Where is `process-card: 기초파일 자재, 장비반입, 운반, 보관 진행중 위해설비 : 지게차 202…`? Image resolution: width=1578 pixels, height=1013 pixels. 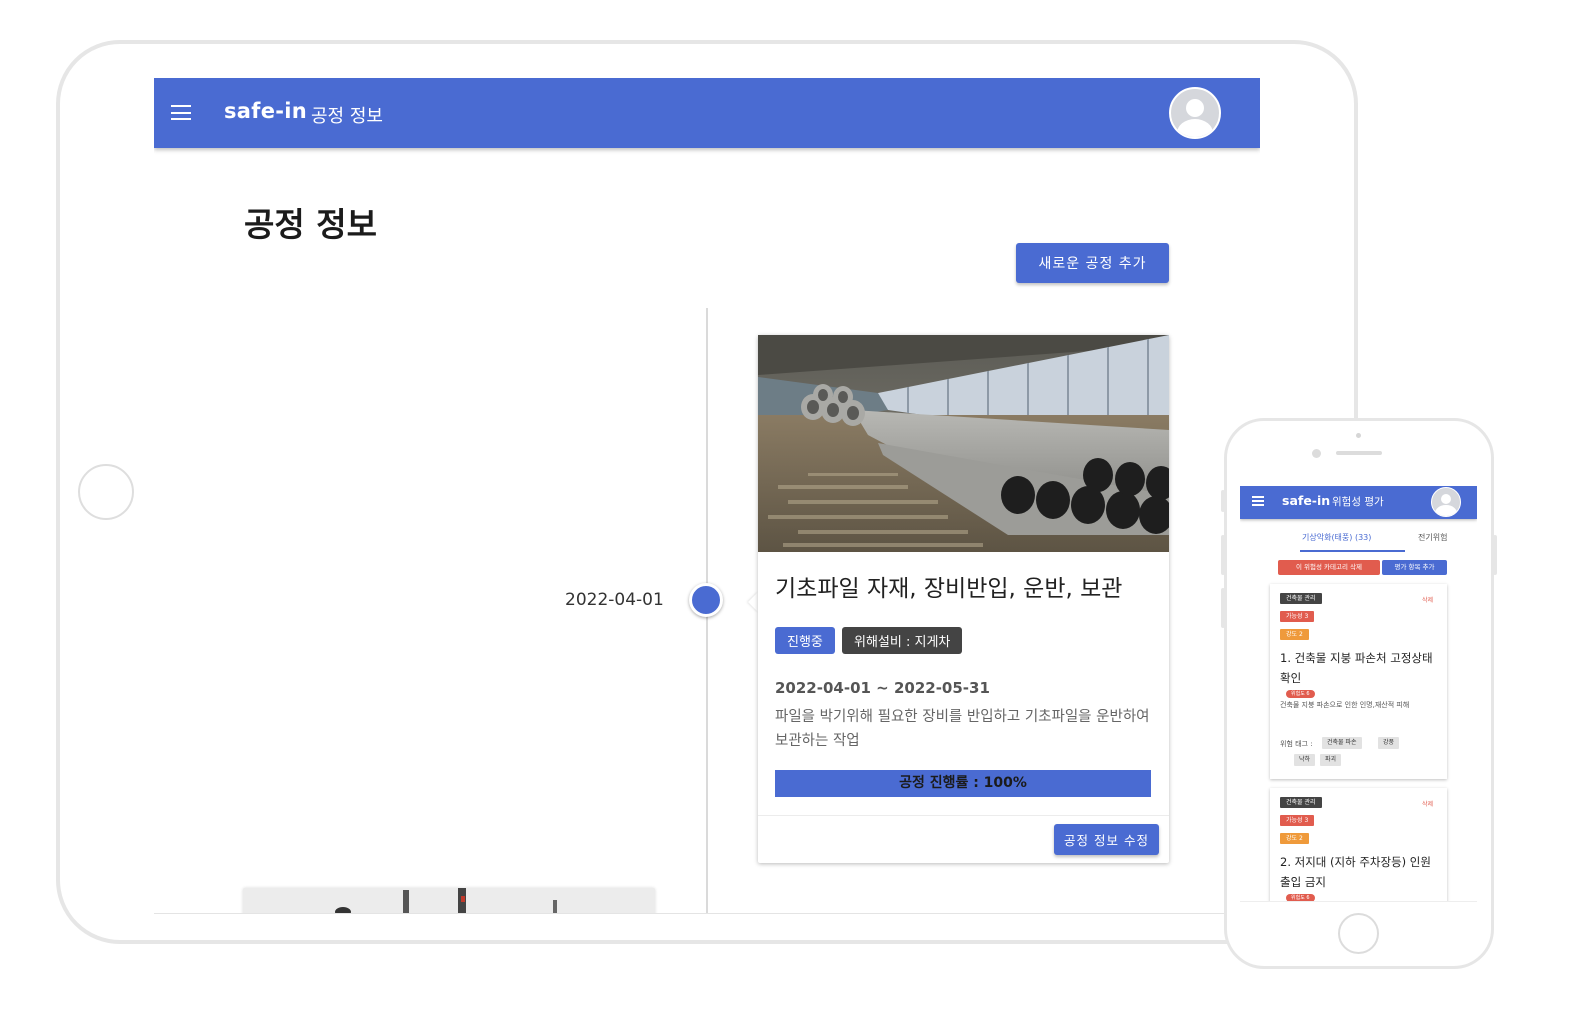
process-card: 기초파일 자재, 장비반입, 운반, 보관 진행중 위해설비 : 지게차 202… is located at coordinates (963, 599).